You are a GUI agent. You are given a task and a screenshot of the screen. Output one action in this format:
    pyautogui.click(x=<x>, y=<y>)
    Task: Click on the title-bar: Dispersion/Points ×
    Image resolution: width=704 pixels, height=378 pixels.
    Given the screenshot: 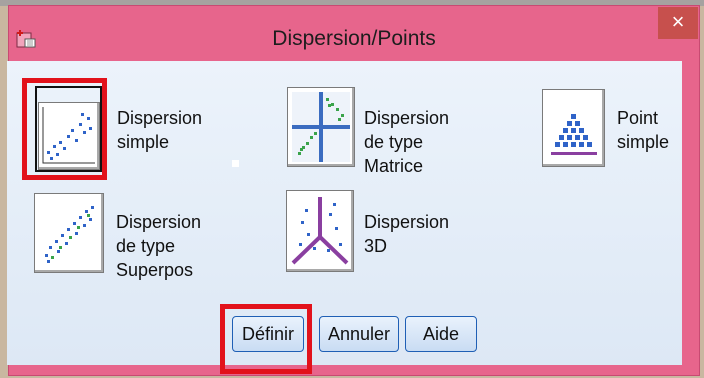 What is the action you would take?
    pyautogui.click(x=354, y=34)
    